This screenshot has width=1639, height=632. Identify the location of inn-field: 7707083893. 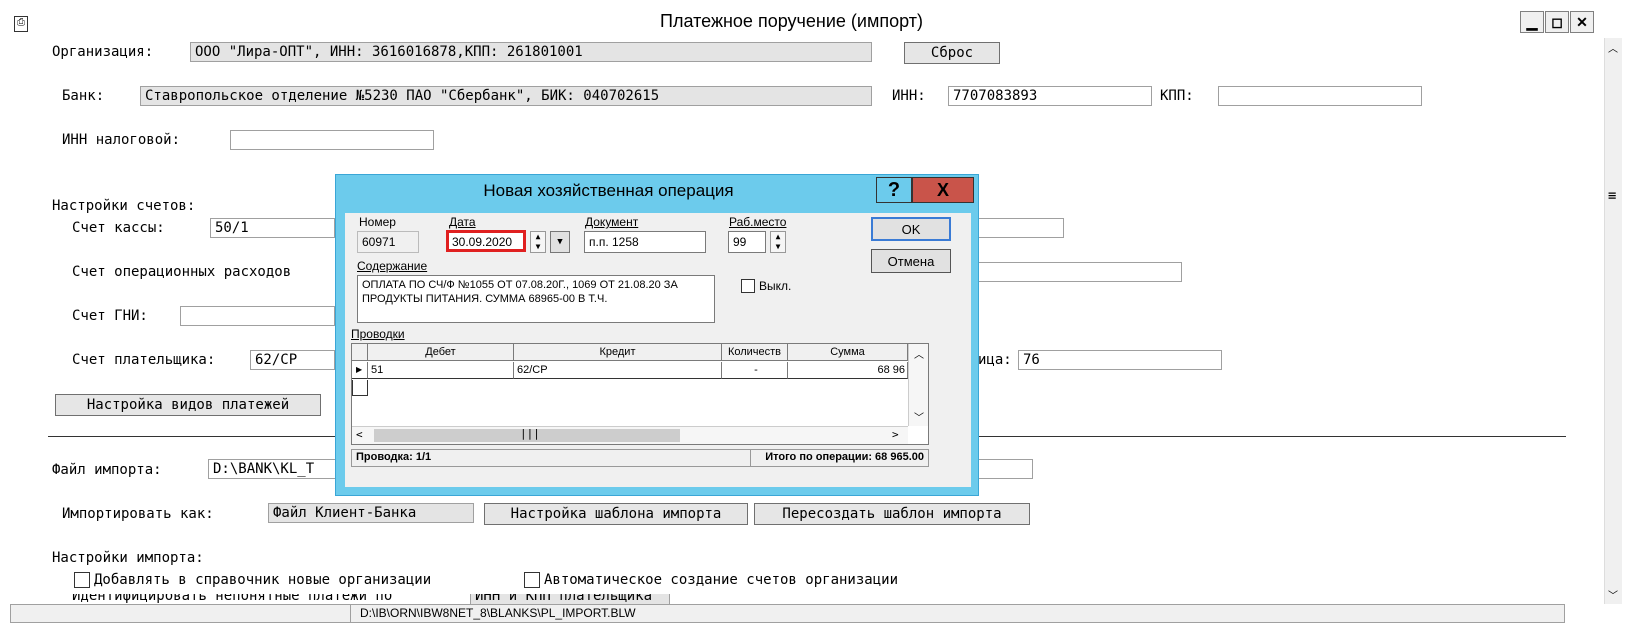
(1050, 96).